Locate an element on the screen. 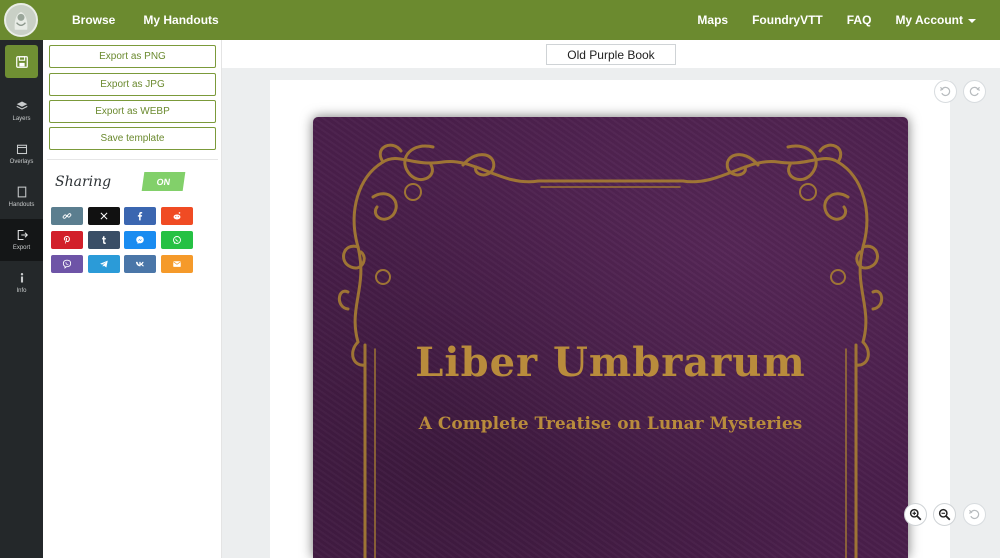 The image size is (1000, 558). nav-browse: Browse is located at coordinates (93, 20).